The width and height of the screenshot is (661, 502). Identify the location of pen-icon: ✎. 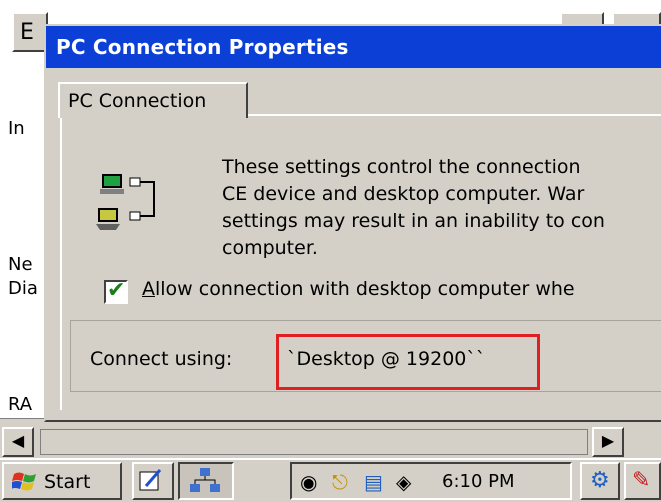
(641, 480).